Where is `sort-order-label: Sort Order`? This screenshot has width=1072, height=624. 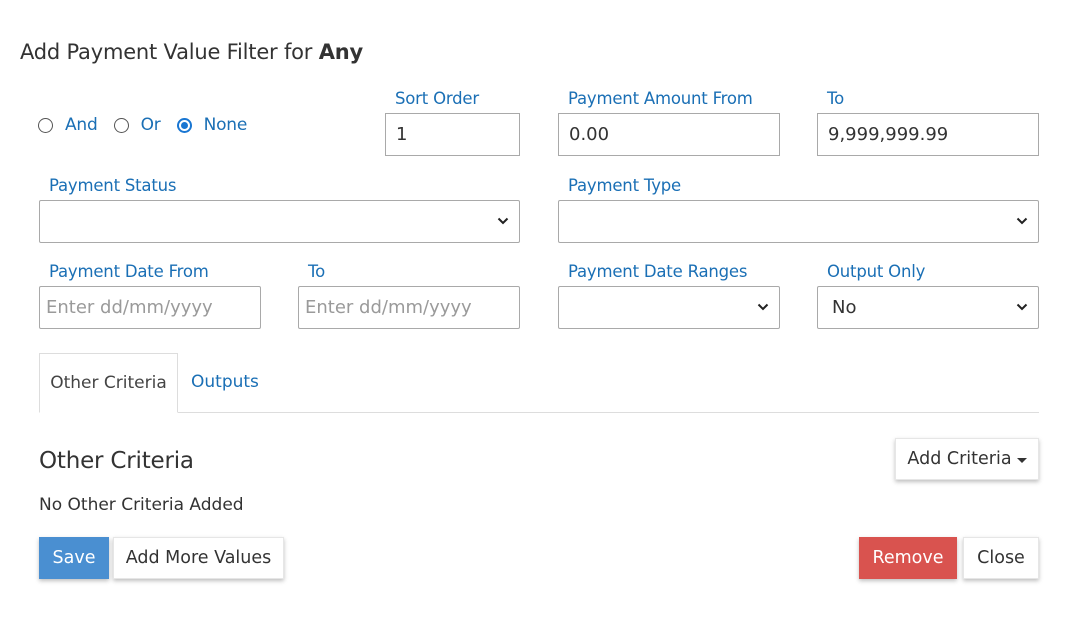 sort-order-label: Sort Order is located at coordinates (437, 98).